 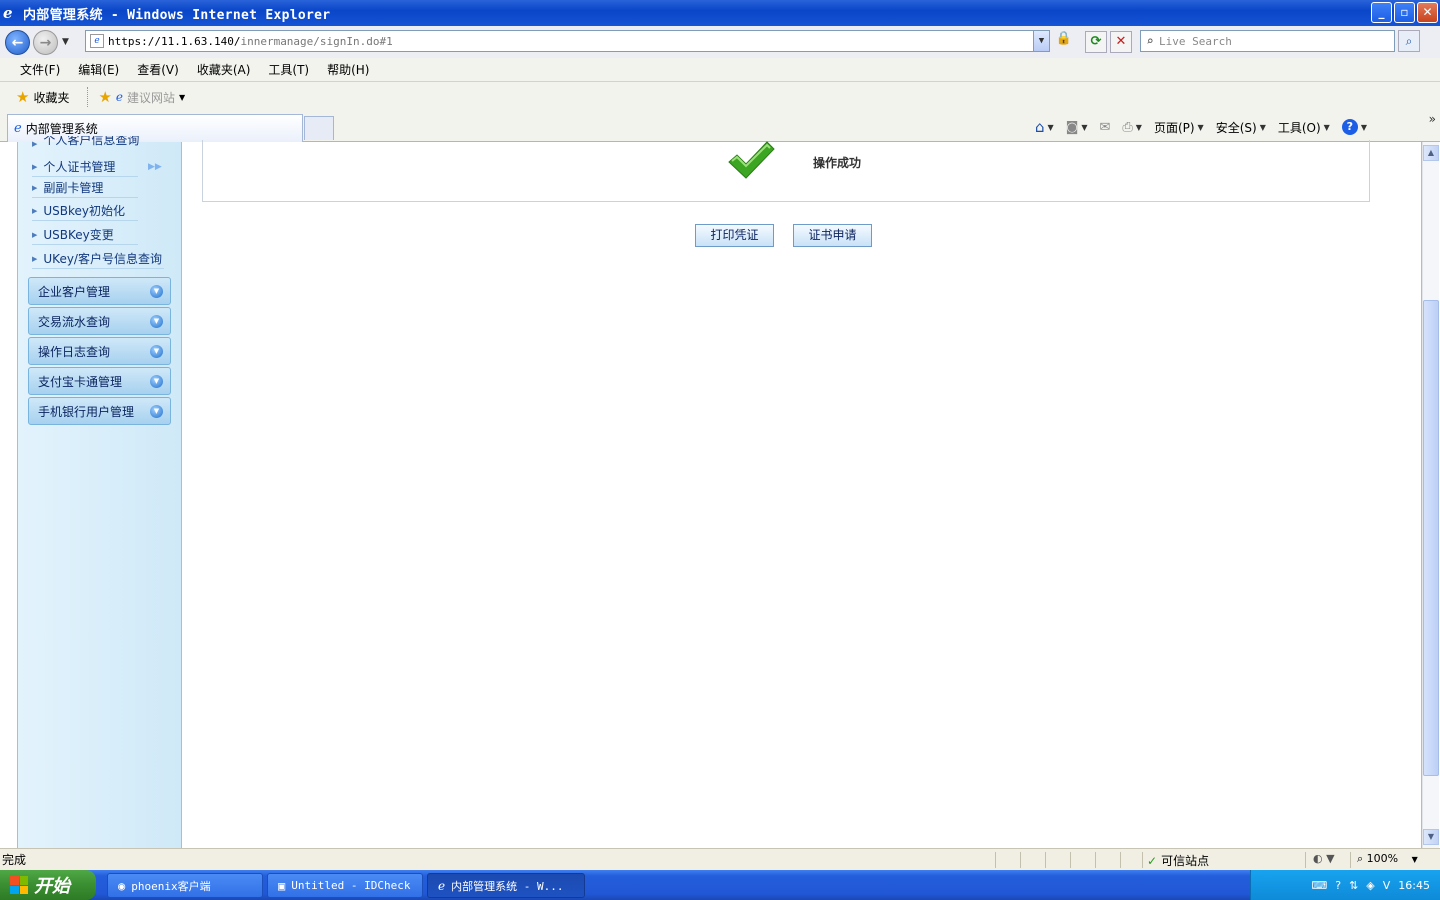 What do you see at coordinates (182, 97) in the screenshot?
I see `suggested-dropdown-icon: ▼` at bounding box center [182, 97].